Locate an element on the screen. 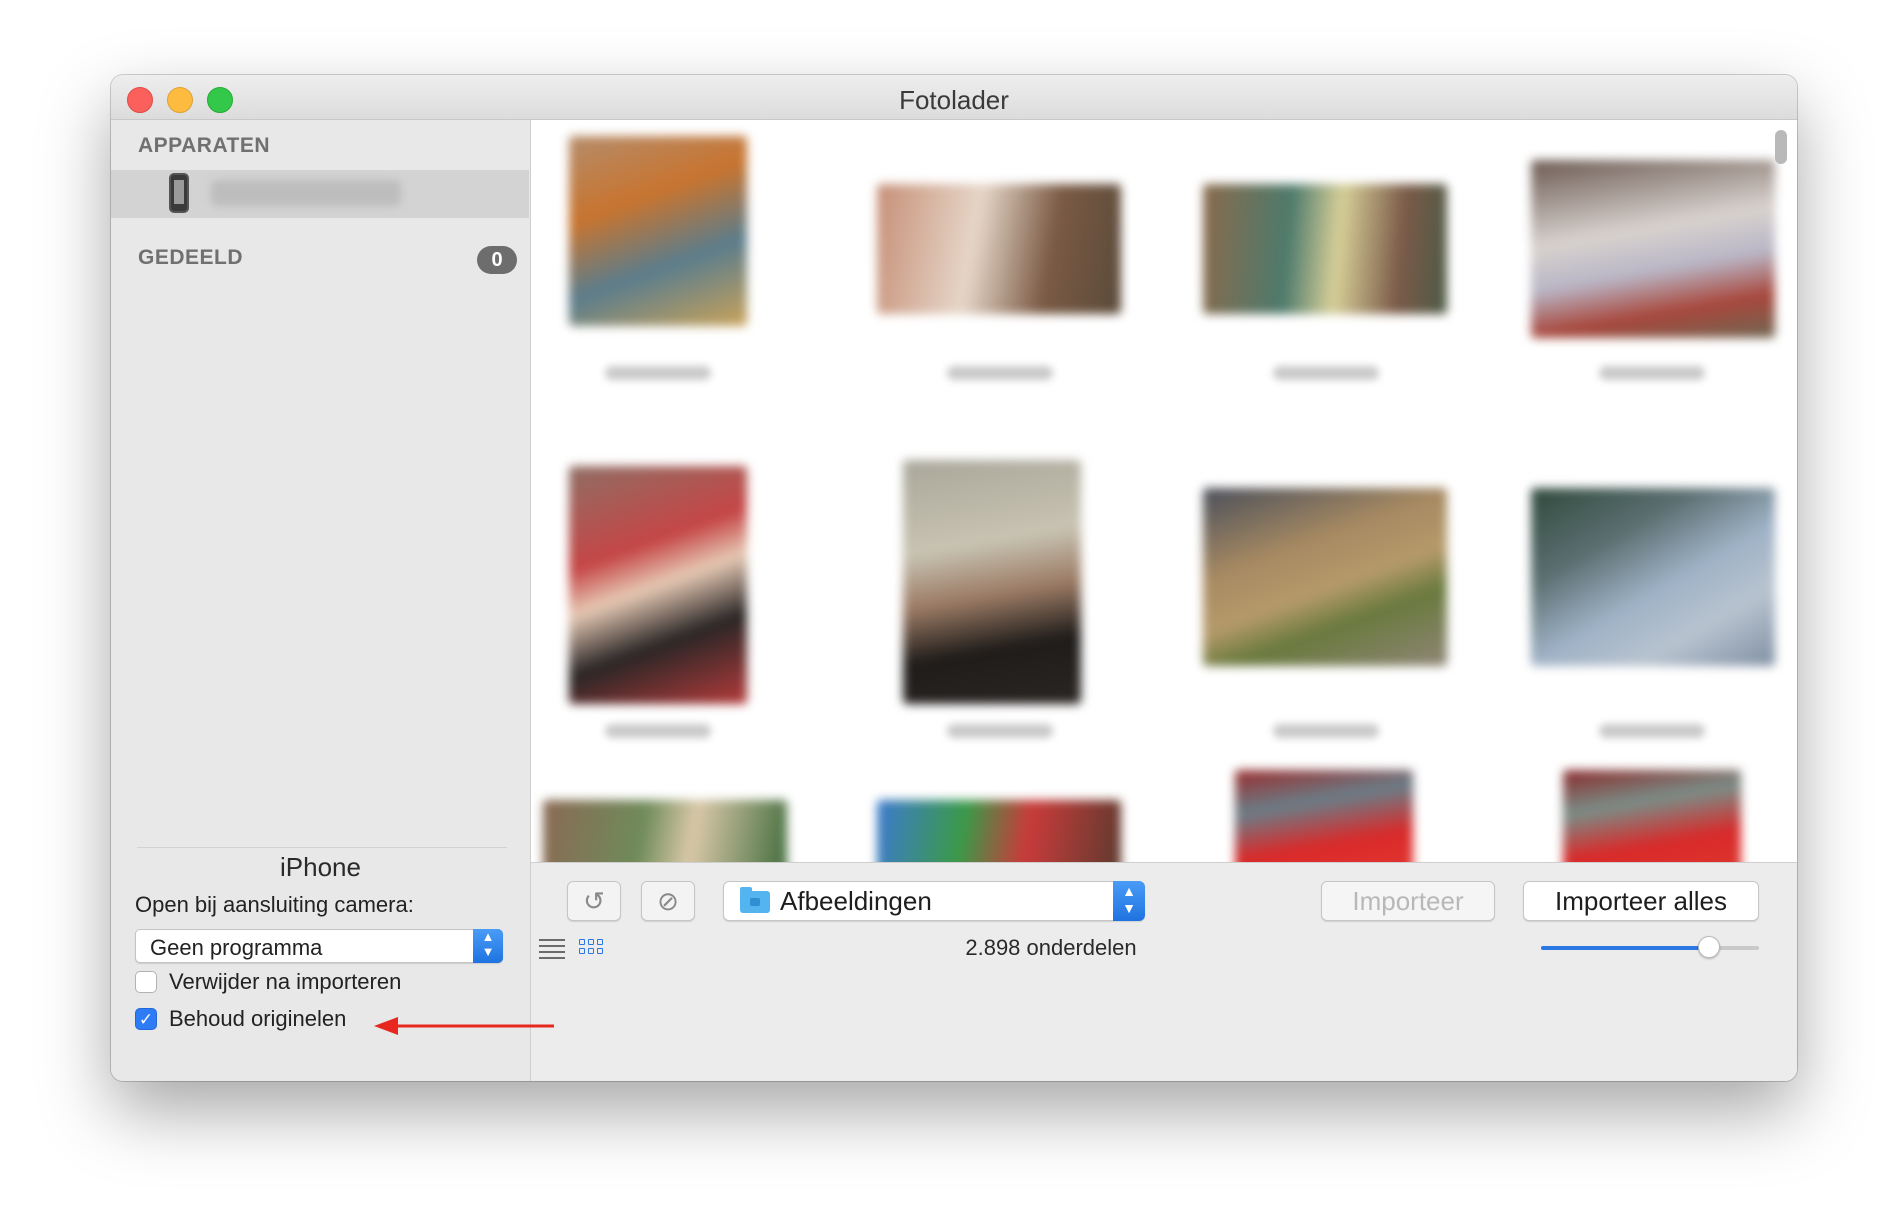 This screenshot has height=1228, width=1904. folder-icon is located at coordinates (755, 900).